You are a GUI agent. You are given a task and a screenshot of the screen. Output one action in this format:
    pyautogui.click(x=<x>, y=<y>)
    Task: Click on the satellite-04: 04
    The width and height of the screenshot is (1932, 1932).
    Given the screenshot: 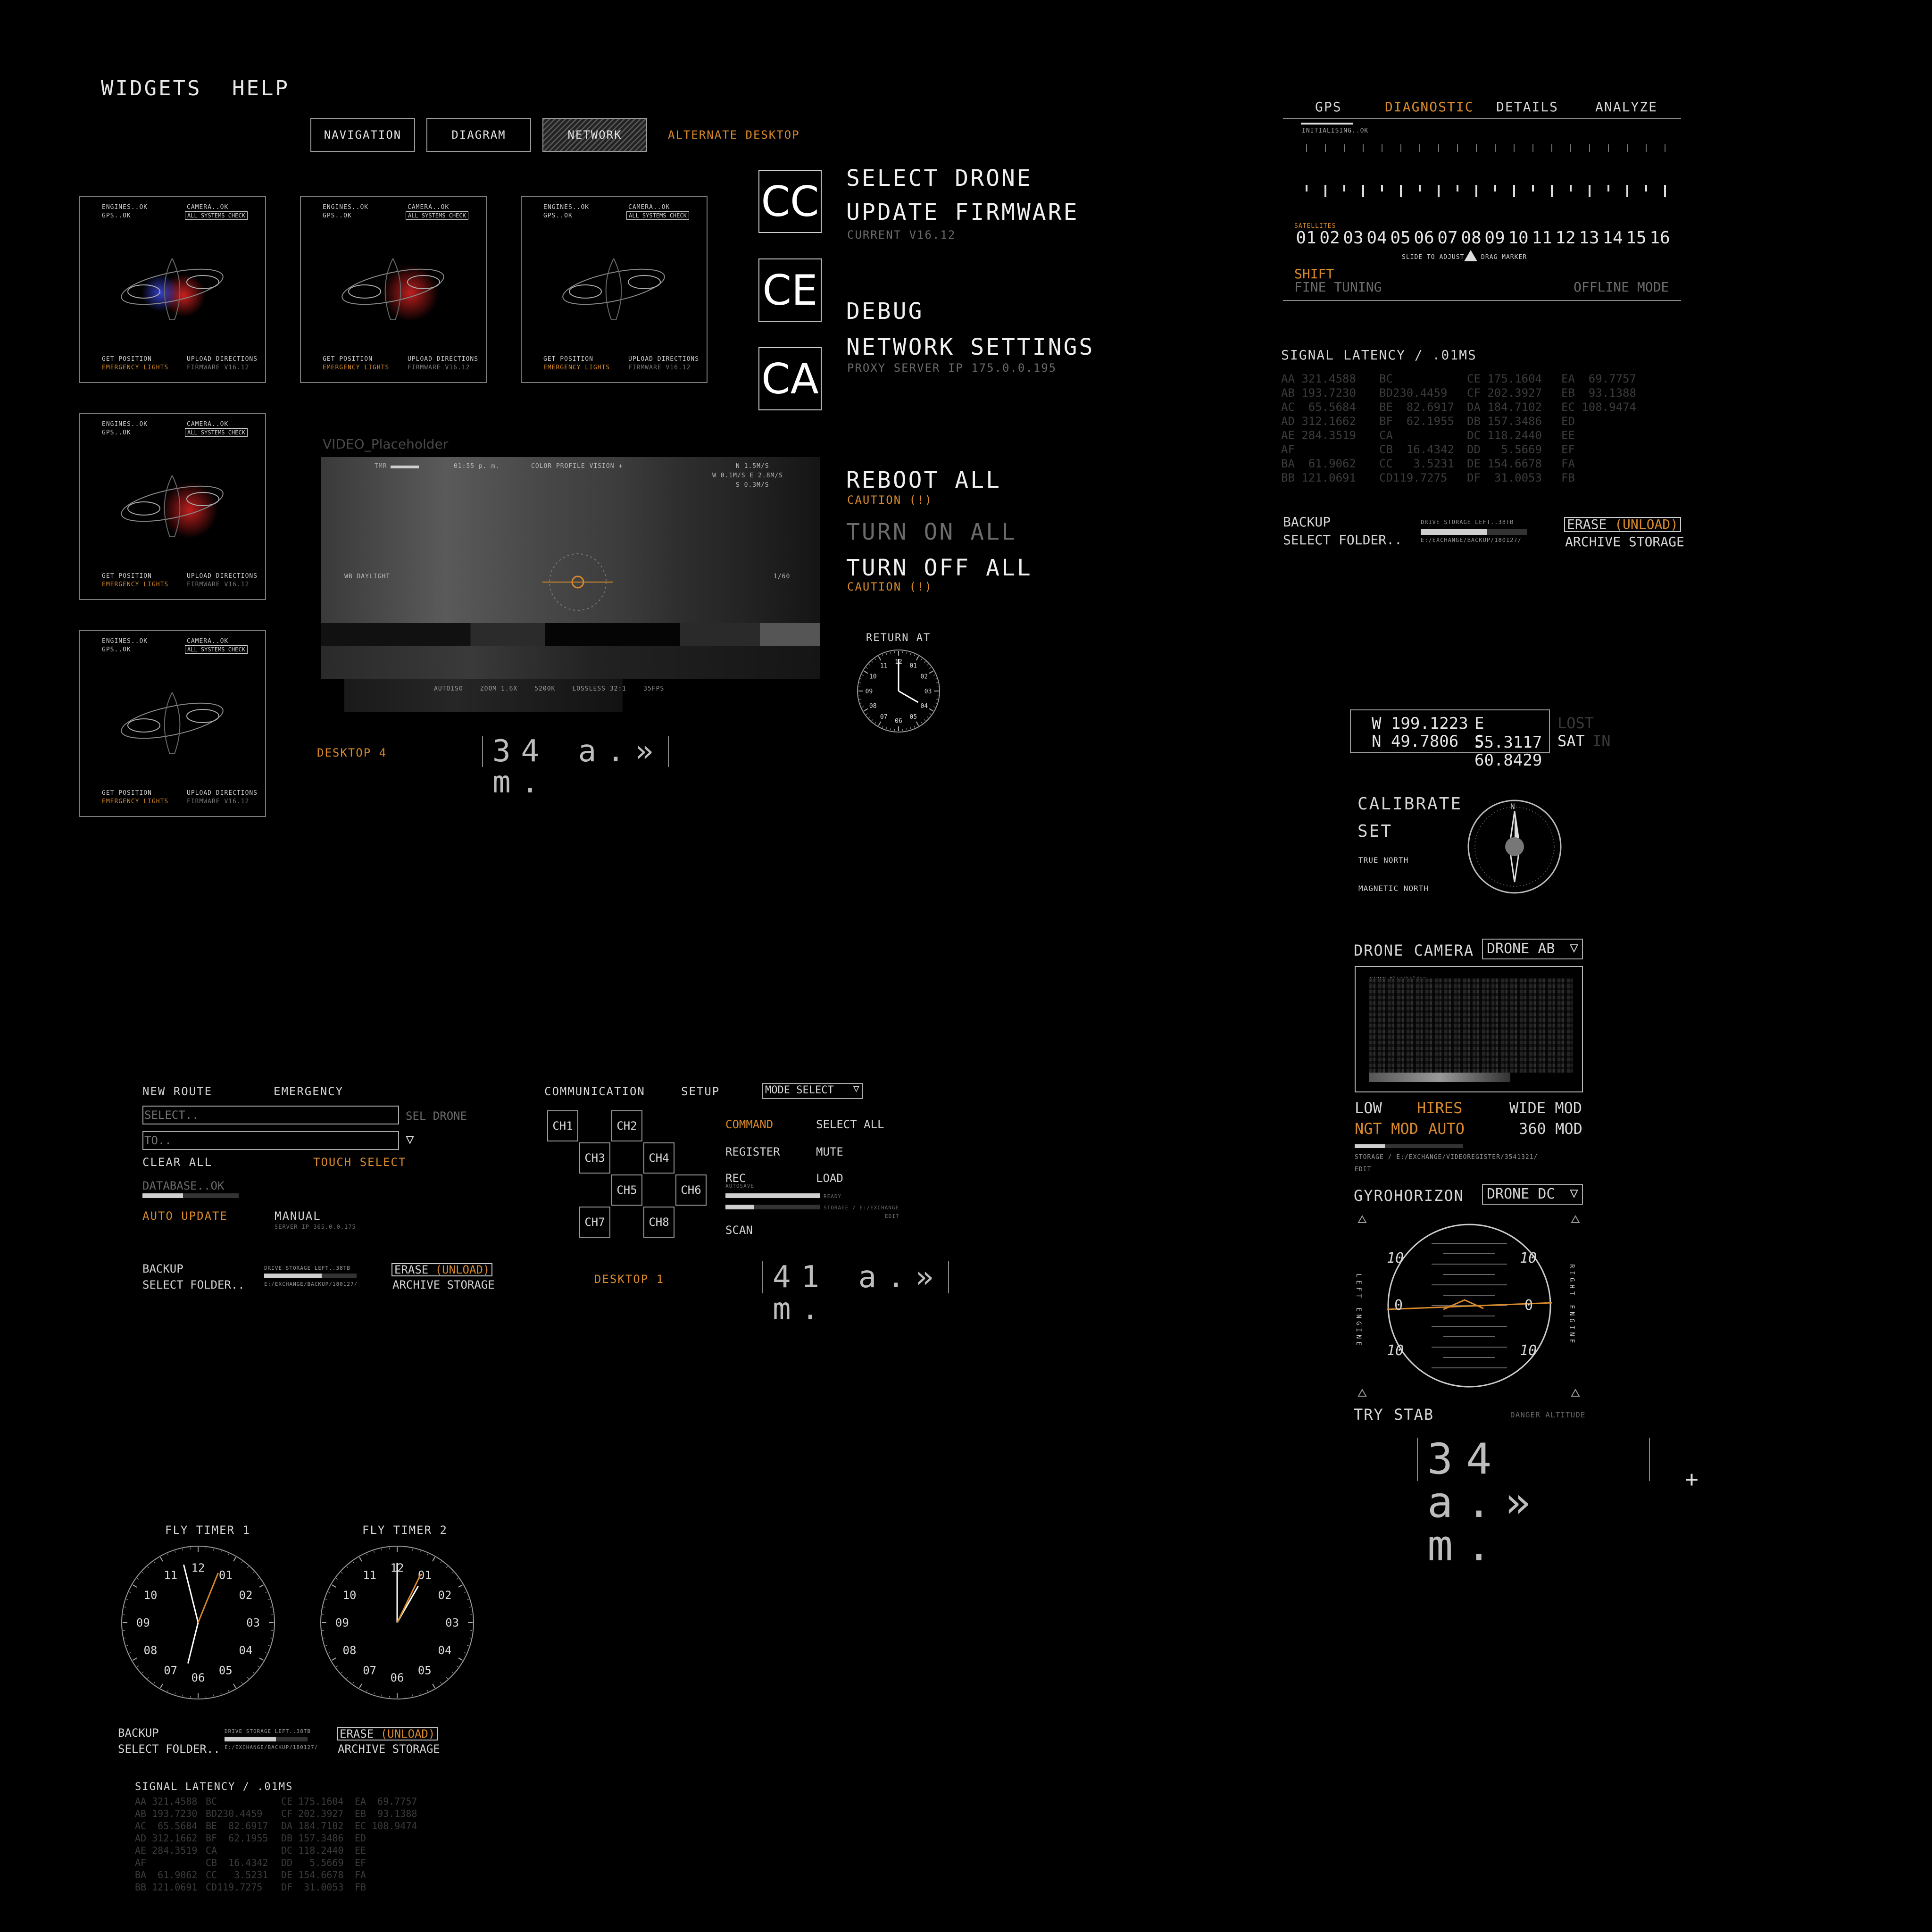 What is the action you would take?
    pyautogui.click(x=1377, y=238)
    